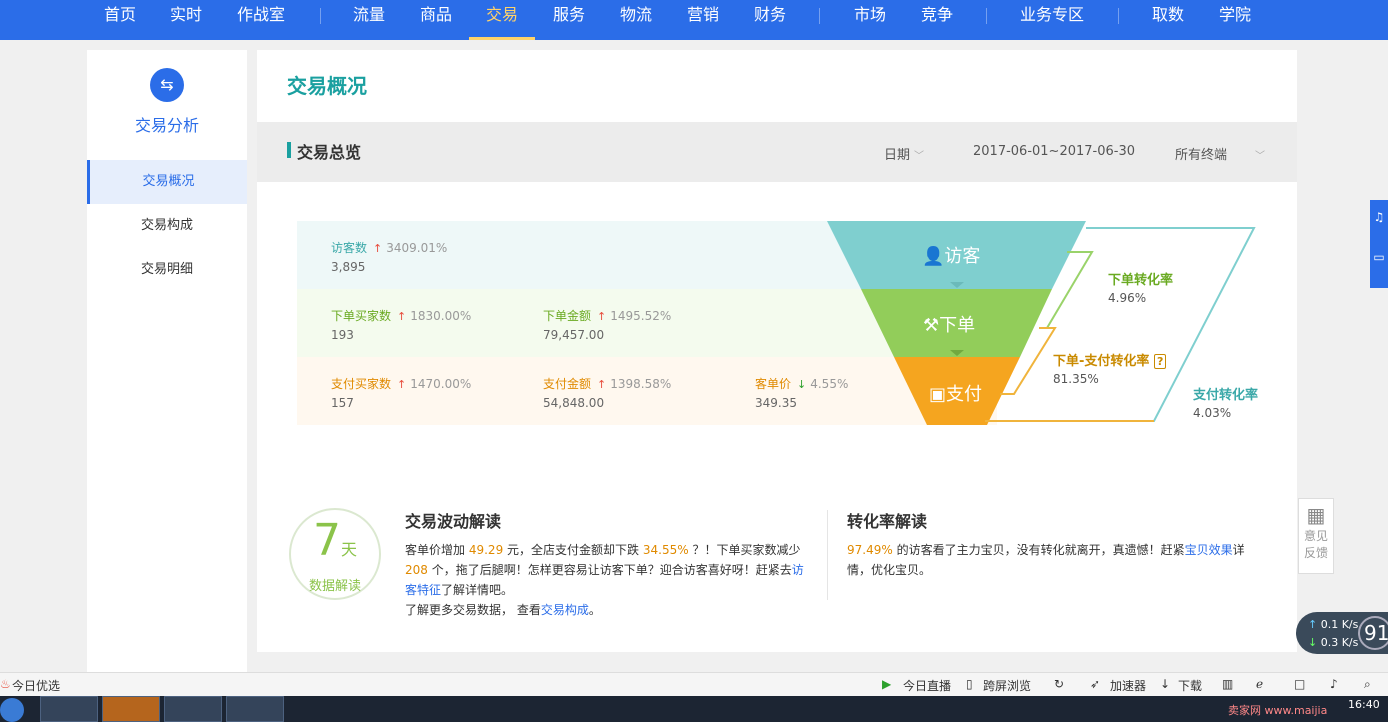 The width and height of the screenshot is (1388, 722). What do you see at coordinates (1160, 361) in the screenshot?
I see `help-icon: ?` at bounding box center [1160, 361].